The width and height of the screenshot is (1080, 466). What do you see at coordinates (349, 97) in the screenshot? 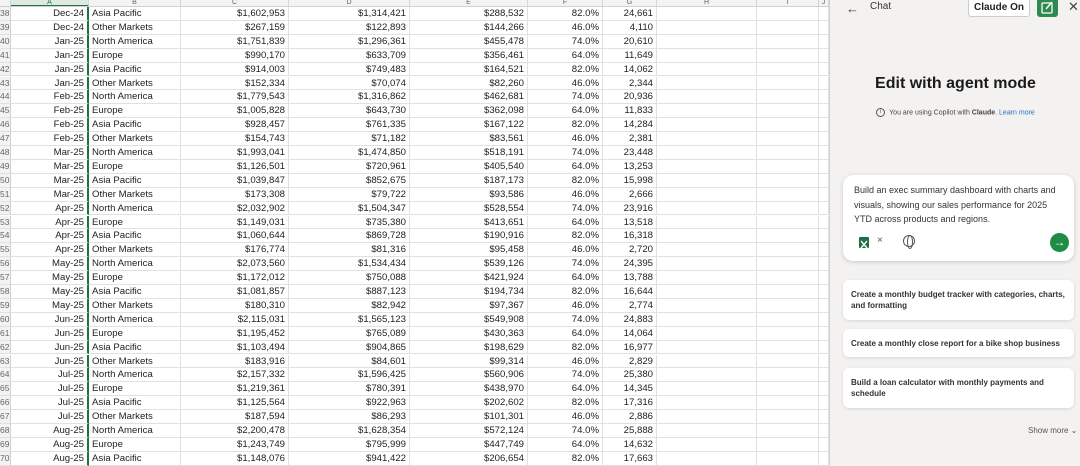
I see `cell-d: $1,316,862` at bounding box center [349, 97].